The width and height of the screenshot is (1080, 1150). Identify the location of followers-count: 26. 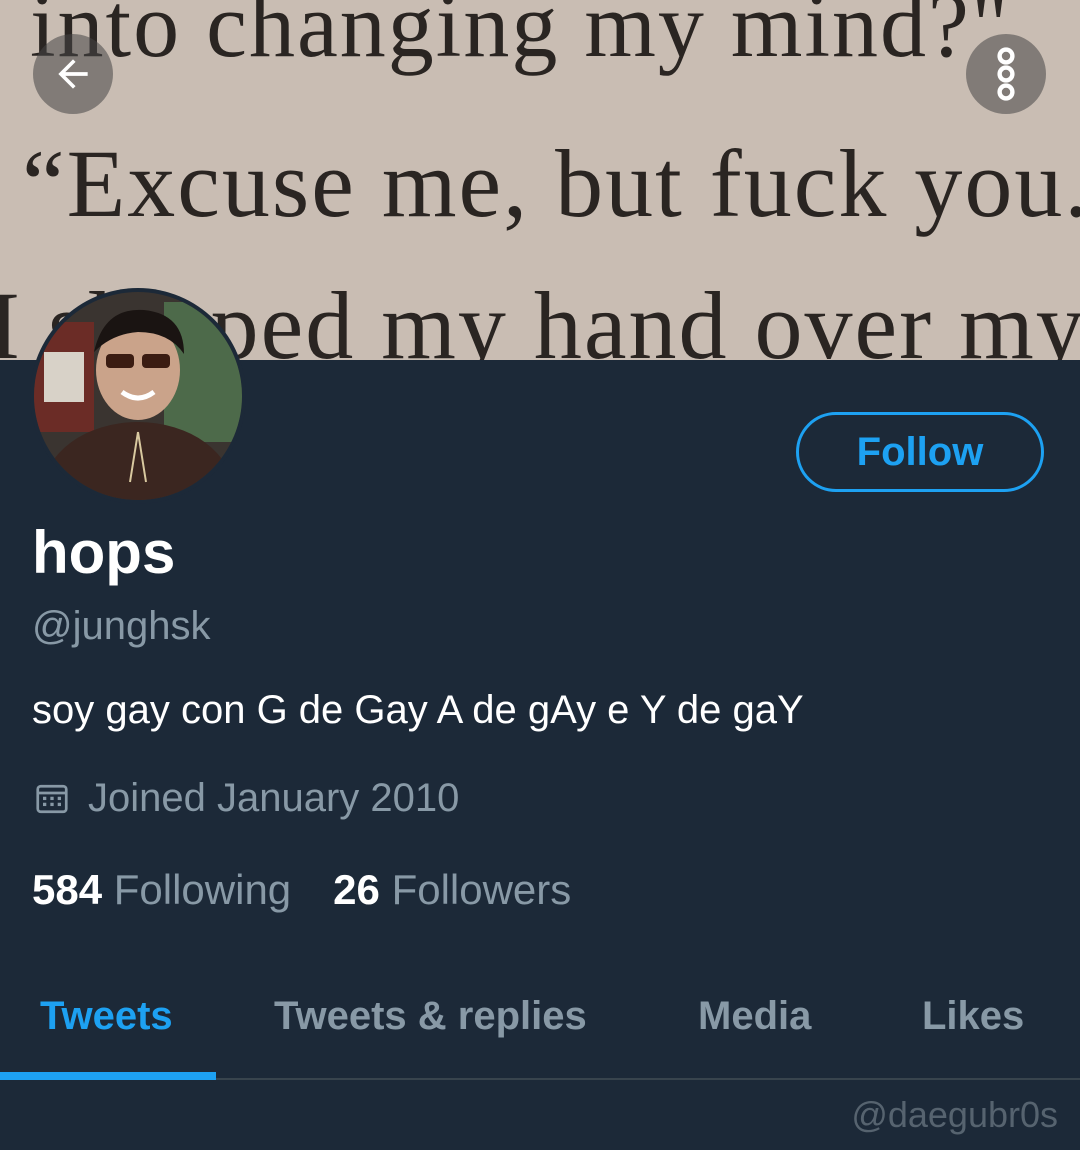
(356, 889).